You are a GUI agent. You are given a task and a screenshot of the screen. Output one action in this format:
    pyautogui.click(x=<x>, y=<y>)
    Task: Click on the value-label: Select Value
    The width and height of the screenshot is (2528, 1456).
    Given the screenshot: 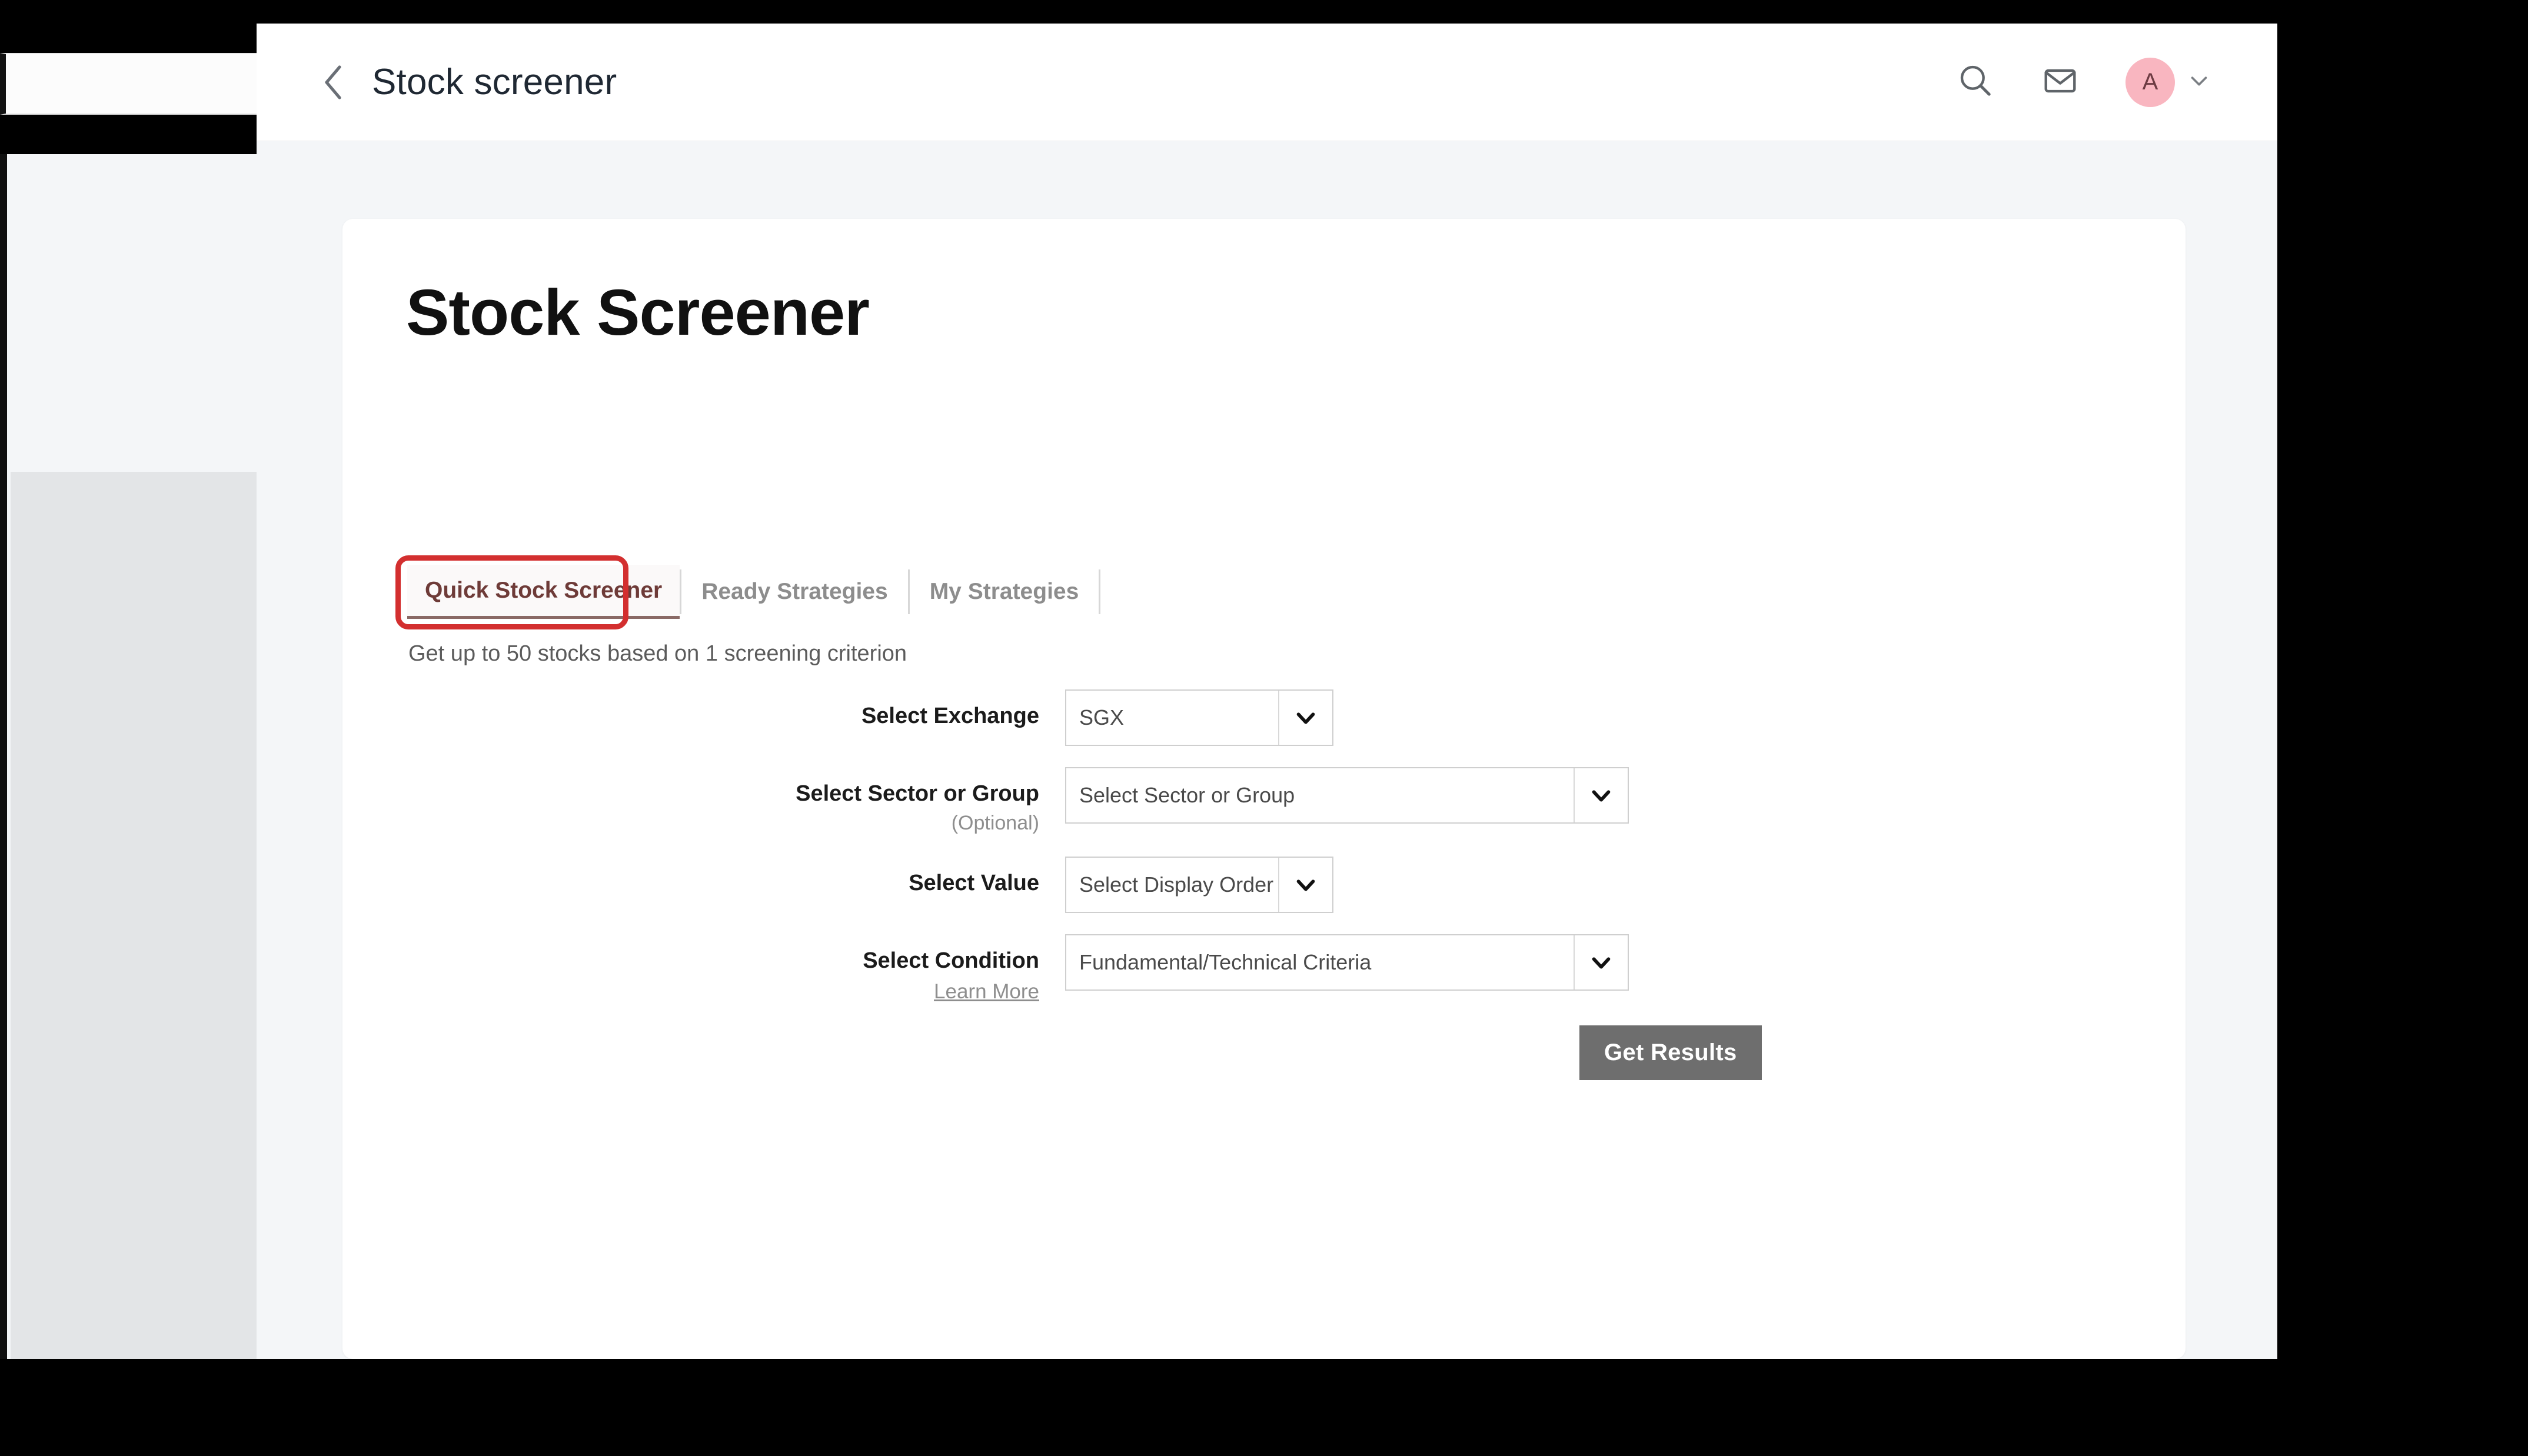 What is the action you would take?
    pyautogui.click(x=974, y=883)
    